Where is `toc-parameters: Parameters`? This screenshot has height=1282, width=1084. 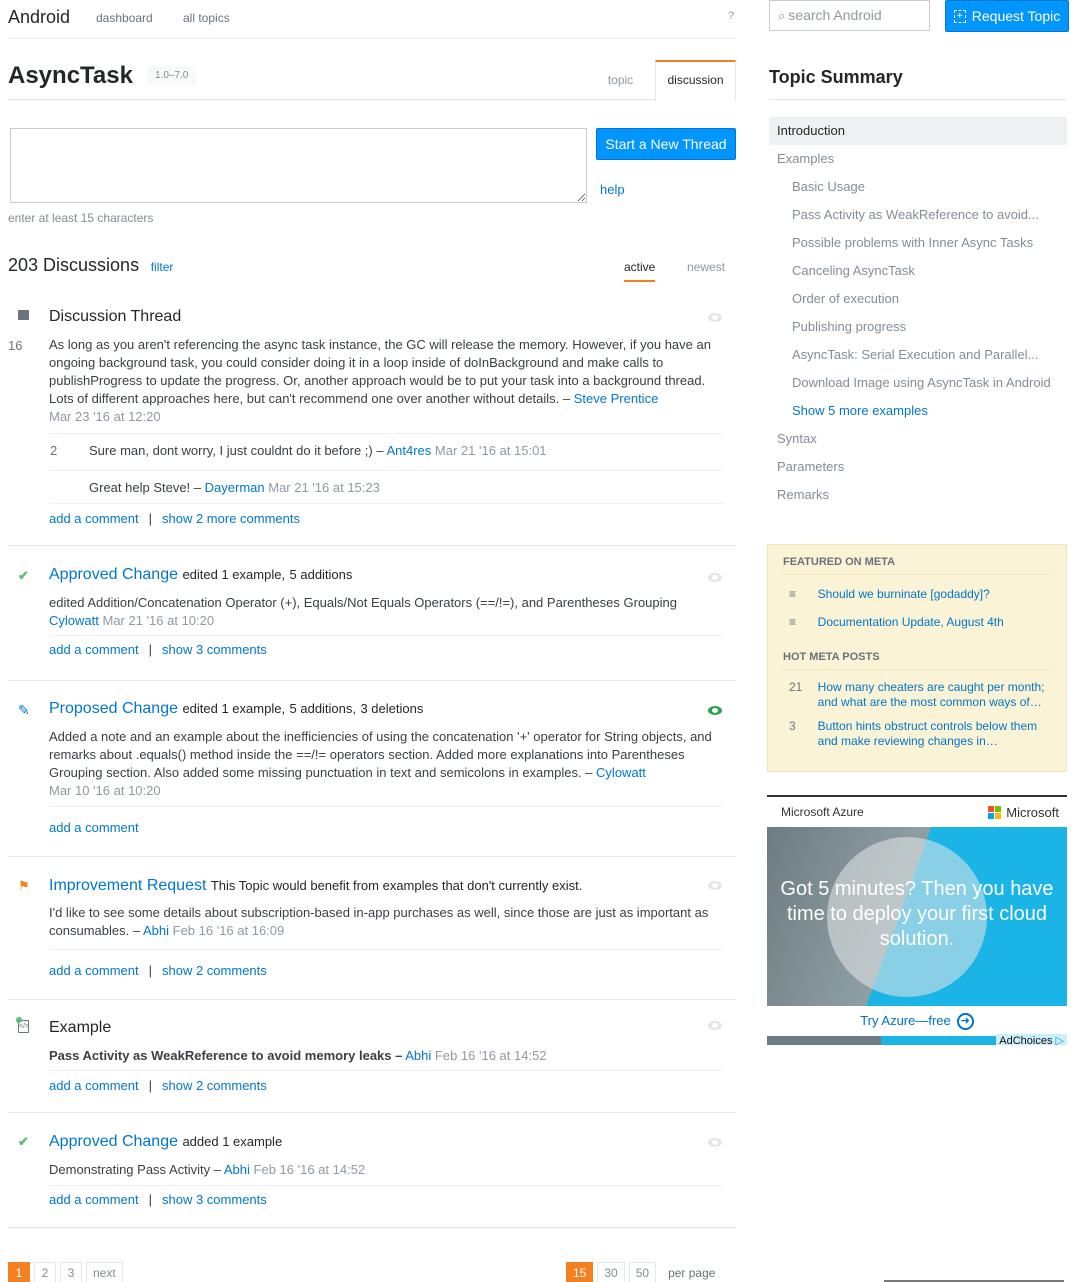
toc-parameters: Parameters is located at coordinates (918, 467).